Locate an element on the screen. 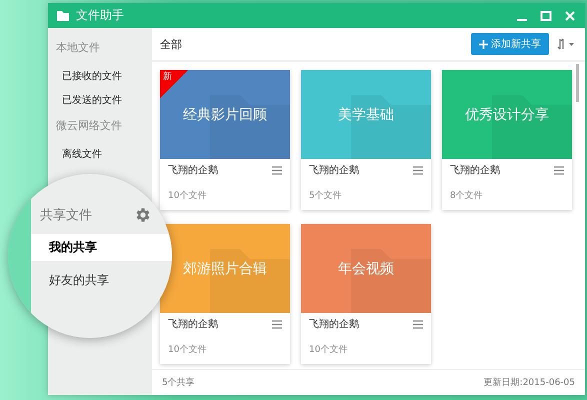 The height and width of the screenshot is (400, 587). plus-icon is located at coordinates (483, 44).